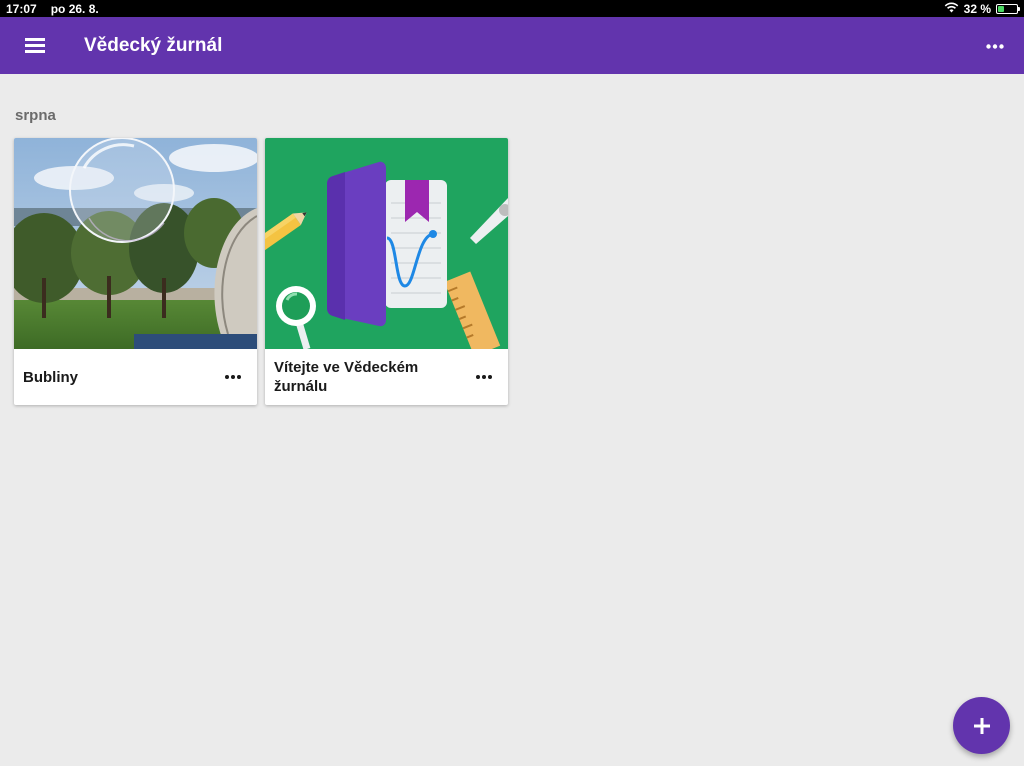 Image resolution: width=1024 pixels, height=766 pixels. Describe the element at coordinates (21, 8) in the screenshot. I see `status-time: 17:07` at that location.